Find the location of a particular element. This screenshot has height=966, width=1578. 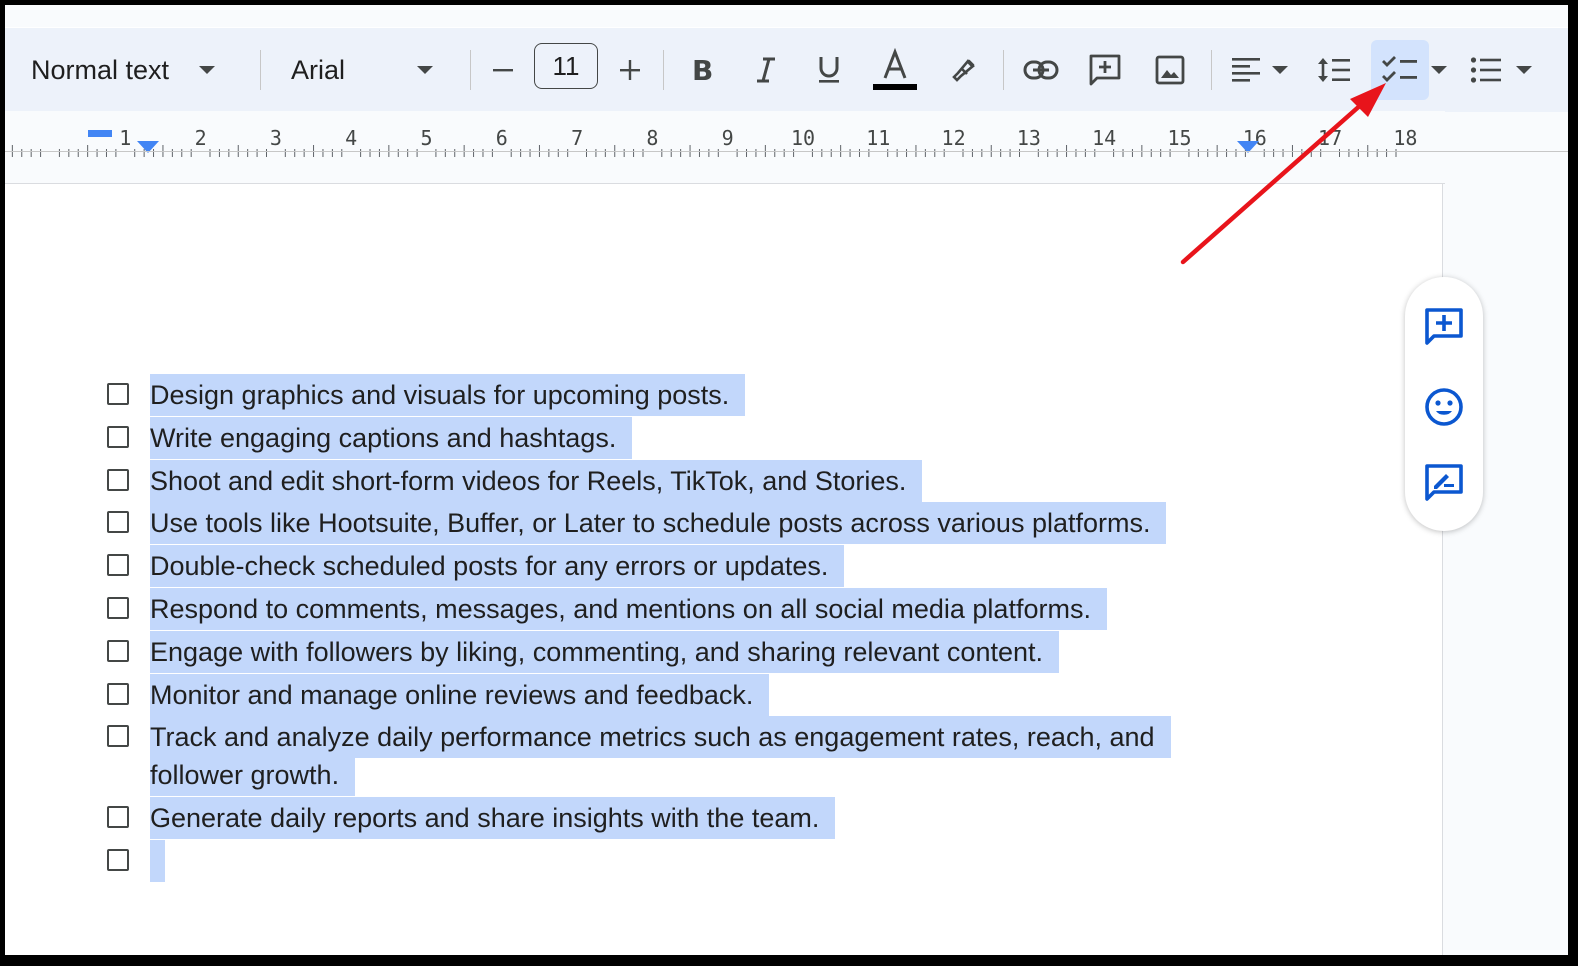

svg-text: B is located at coordinates (702, 70).